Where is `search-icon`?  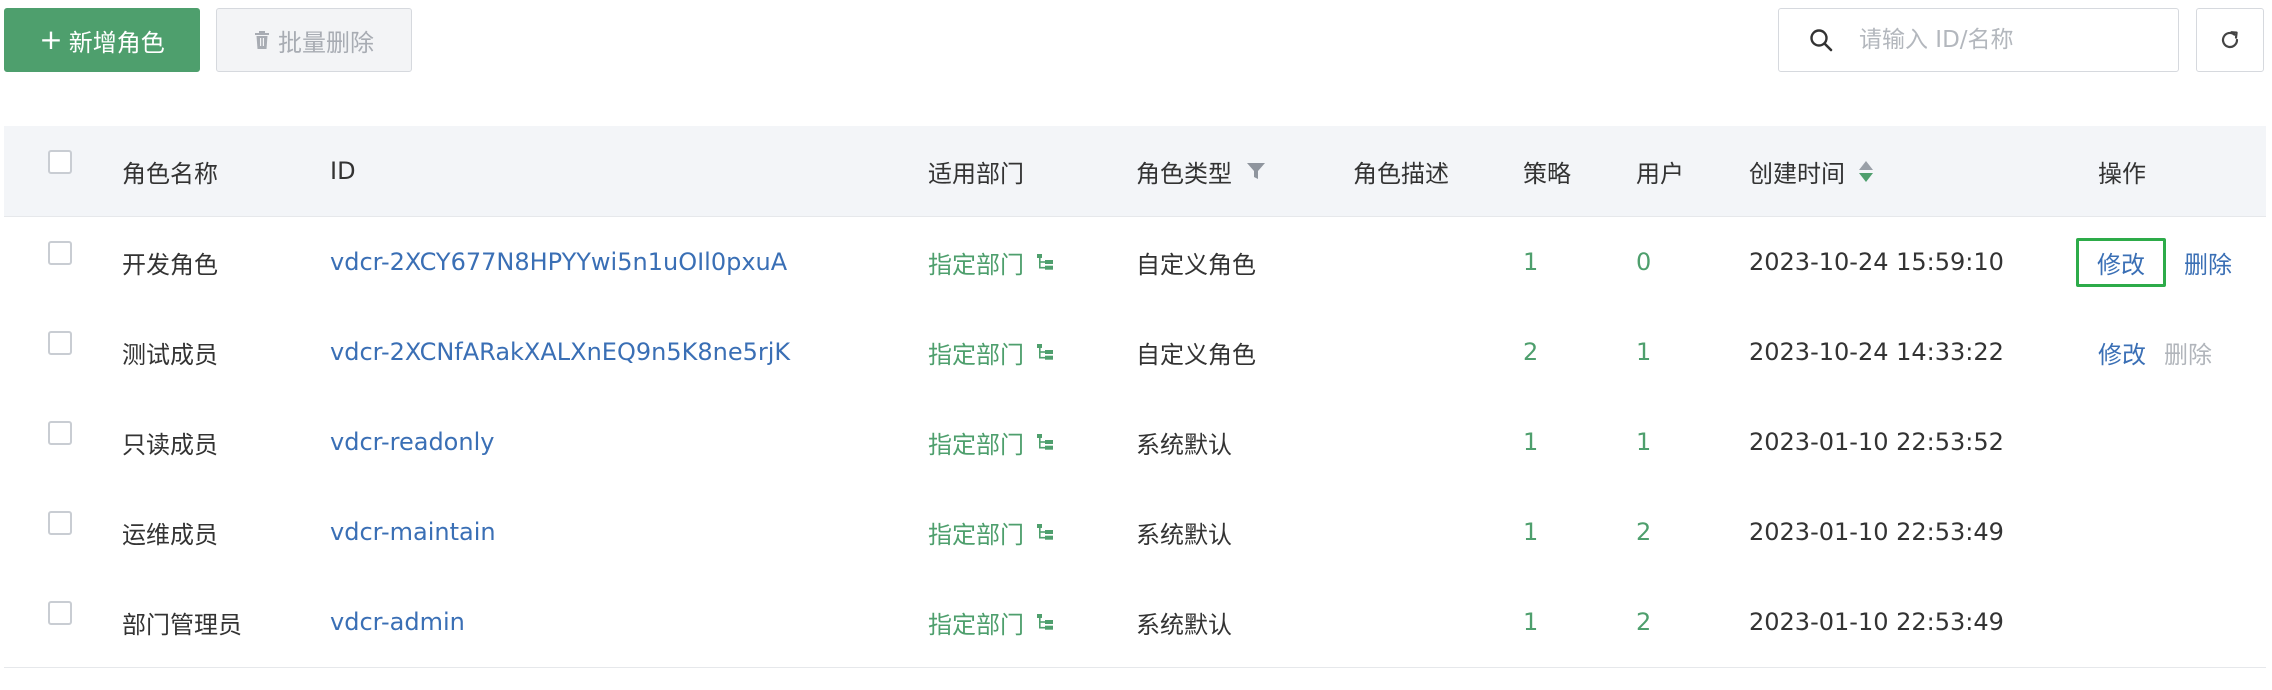
search-icon is located at coordinates (1821, 40).